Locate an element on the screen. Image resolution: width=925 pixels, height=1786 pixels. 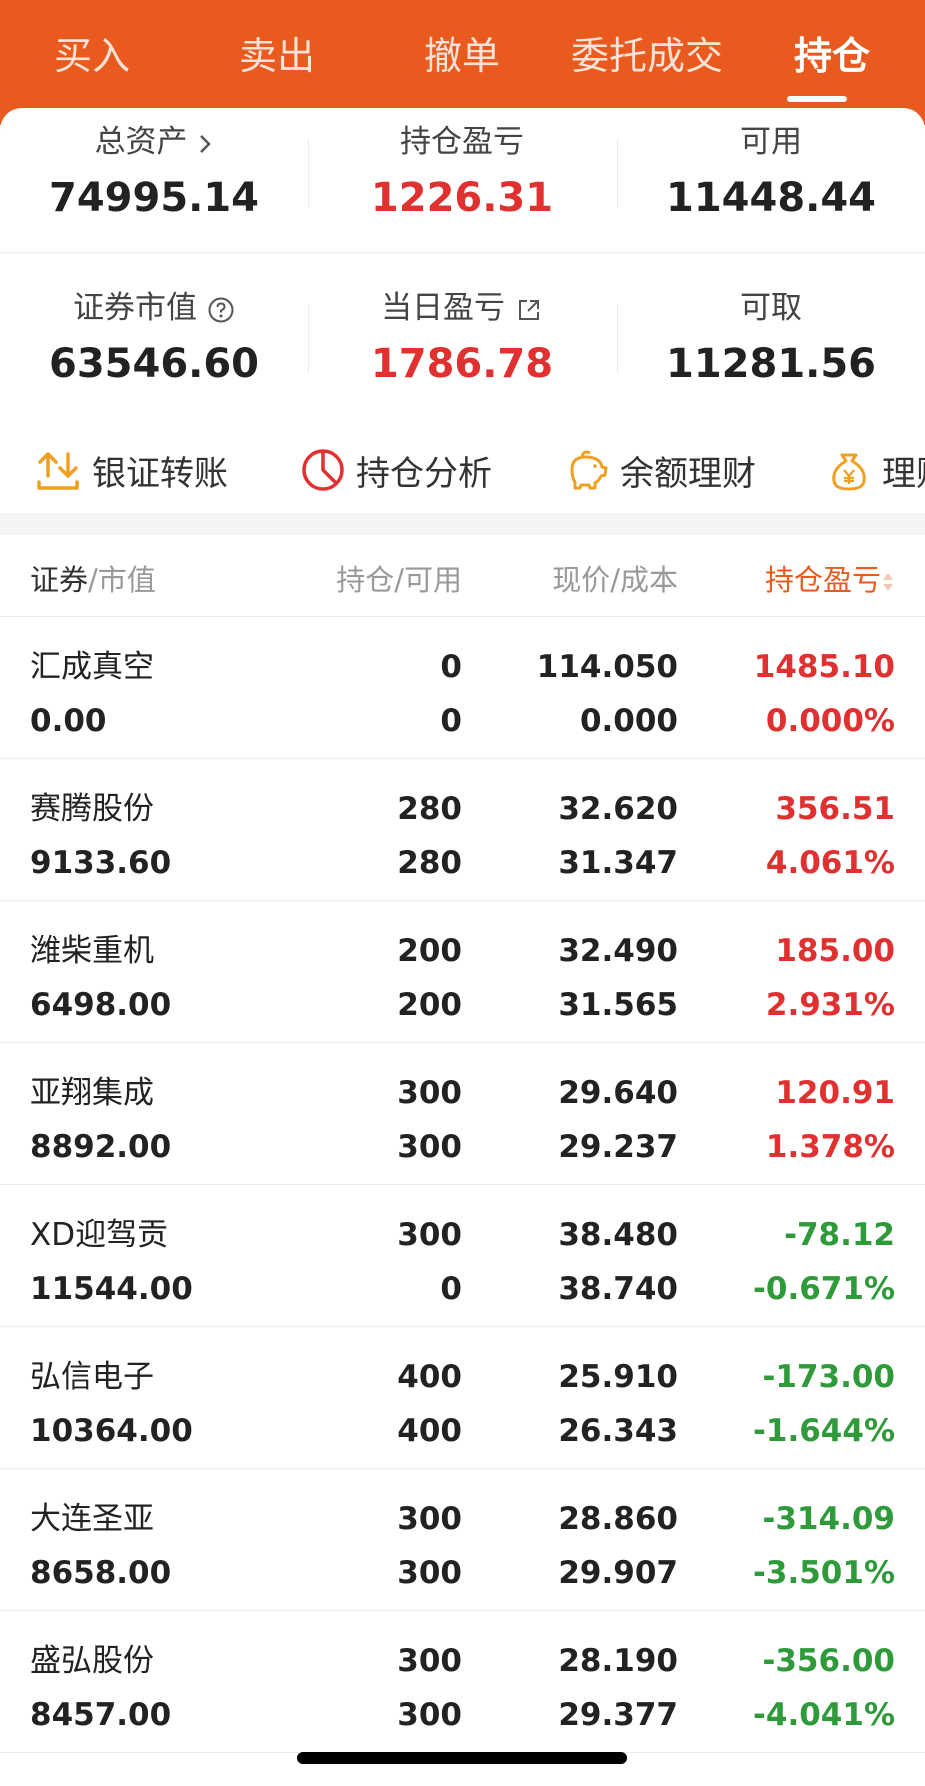
divider is located at coordinates (462, 252).